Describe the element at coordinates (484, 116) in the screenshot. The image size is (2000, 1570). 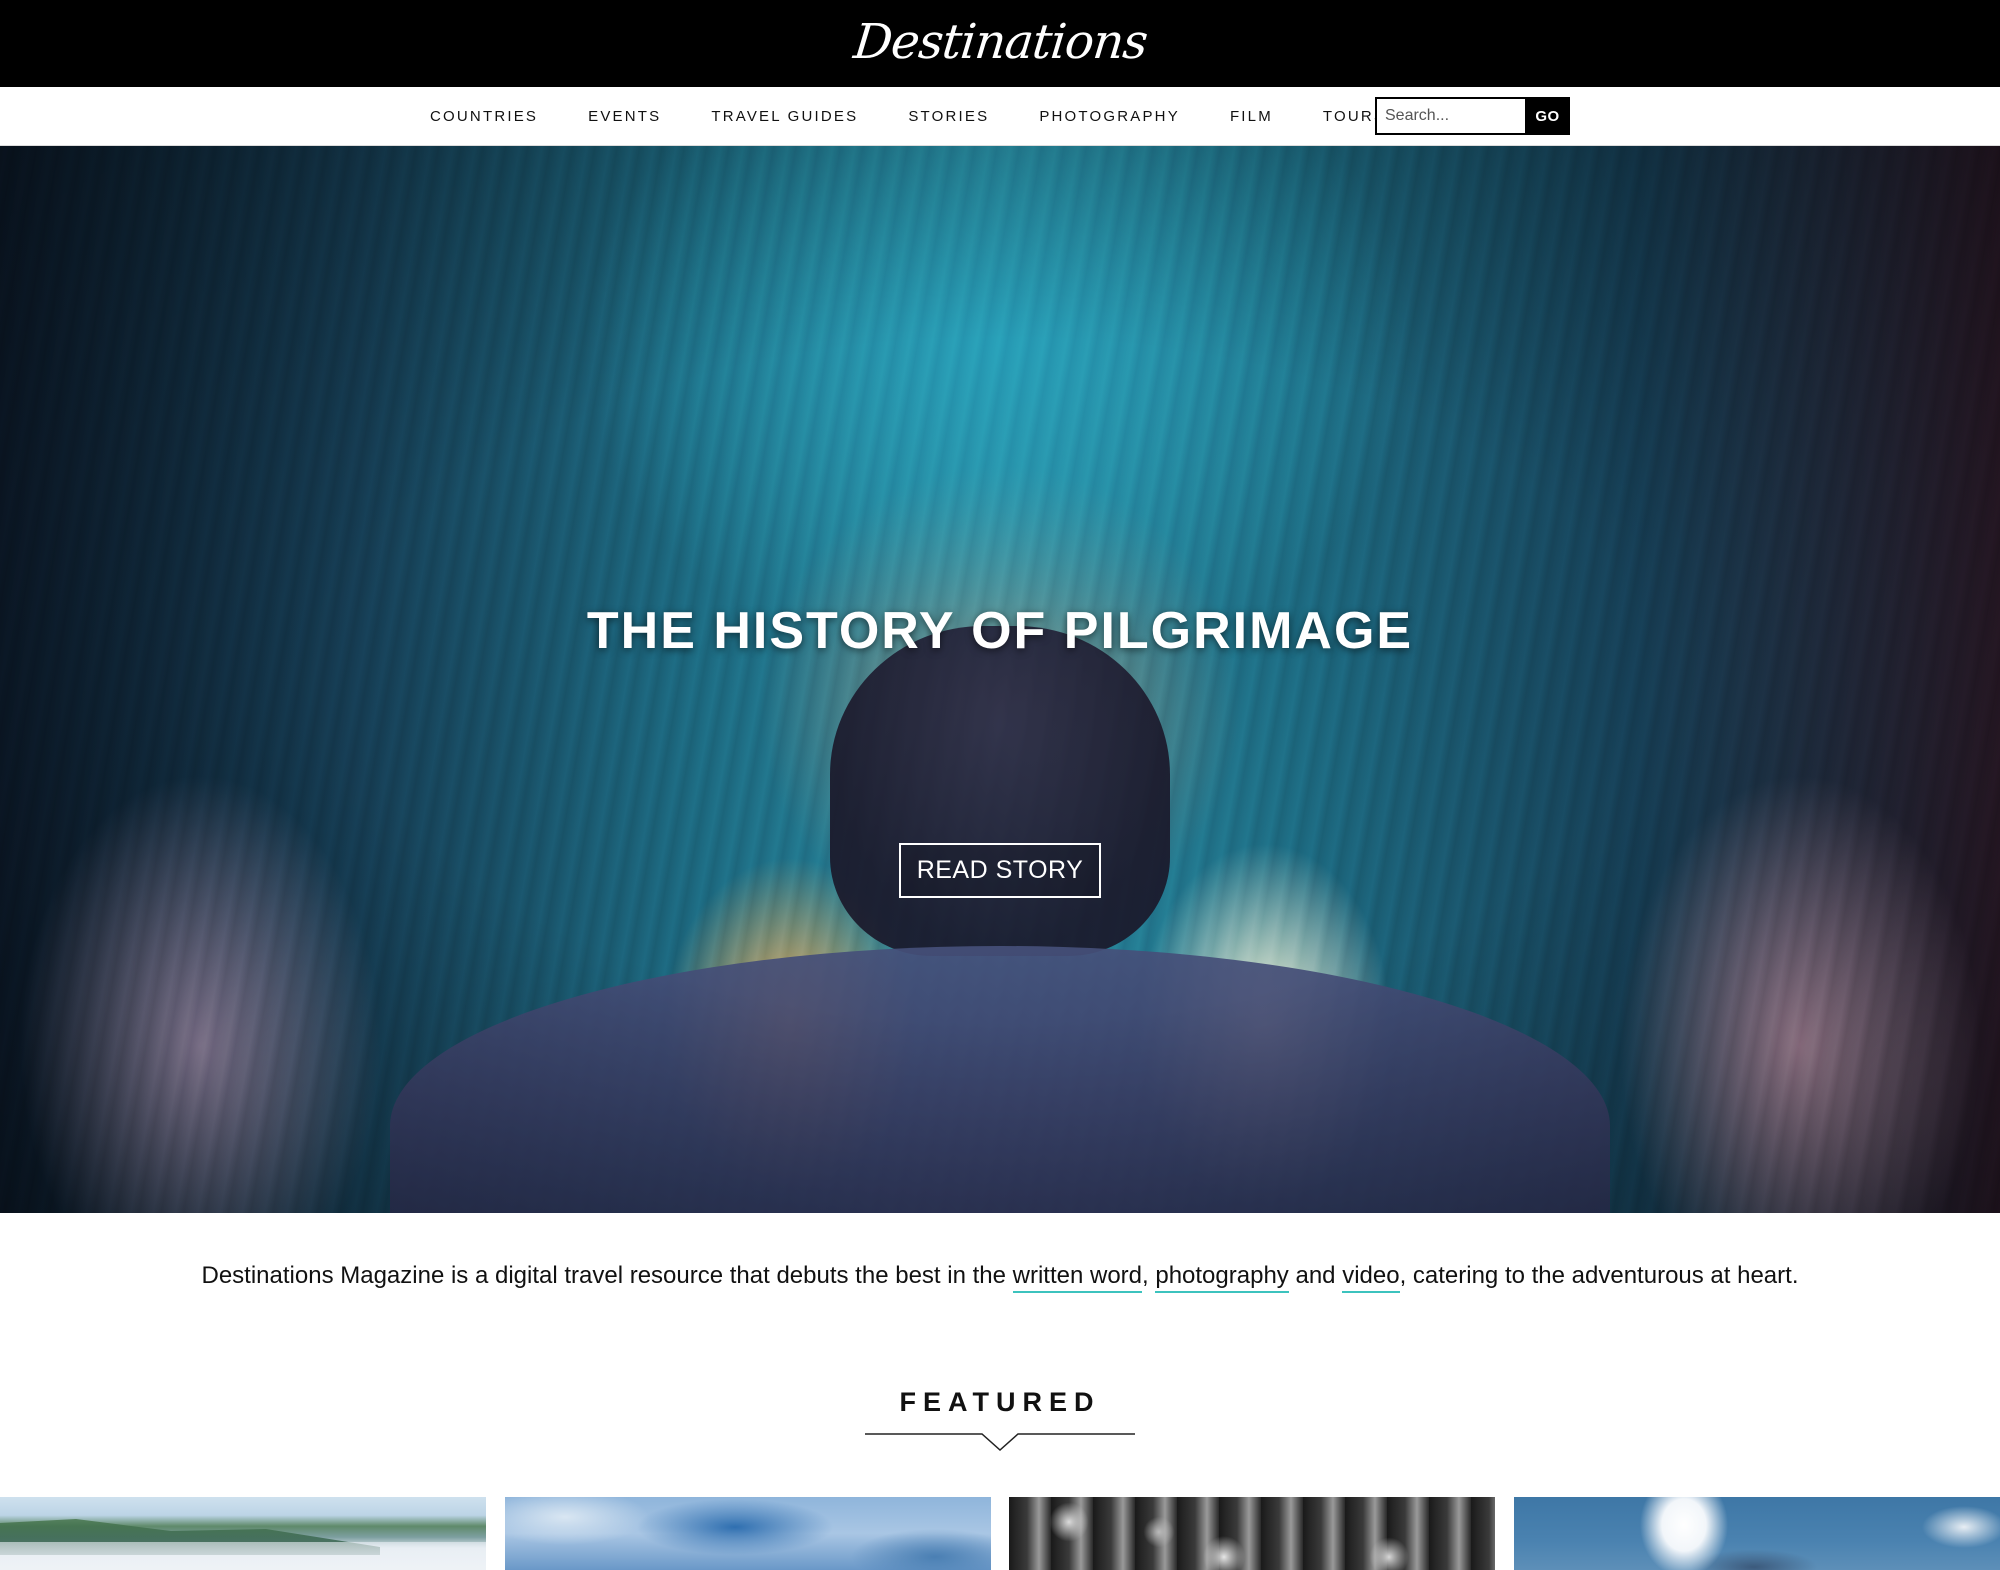
I see `nav-item-countries: COUNTRIES` at that location.